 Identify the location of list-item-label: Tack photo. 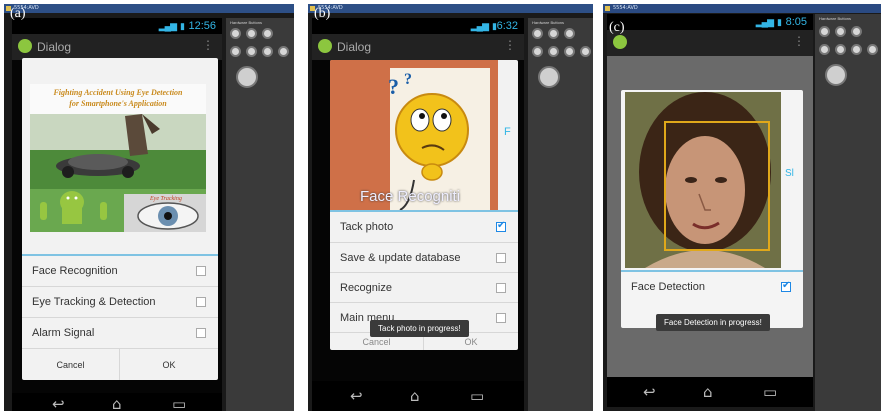
(367, 227).